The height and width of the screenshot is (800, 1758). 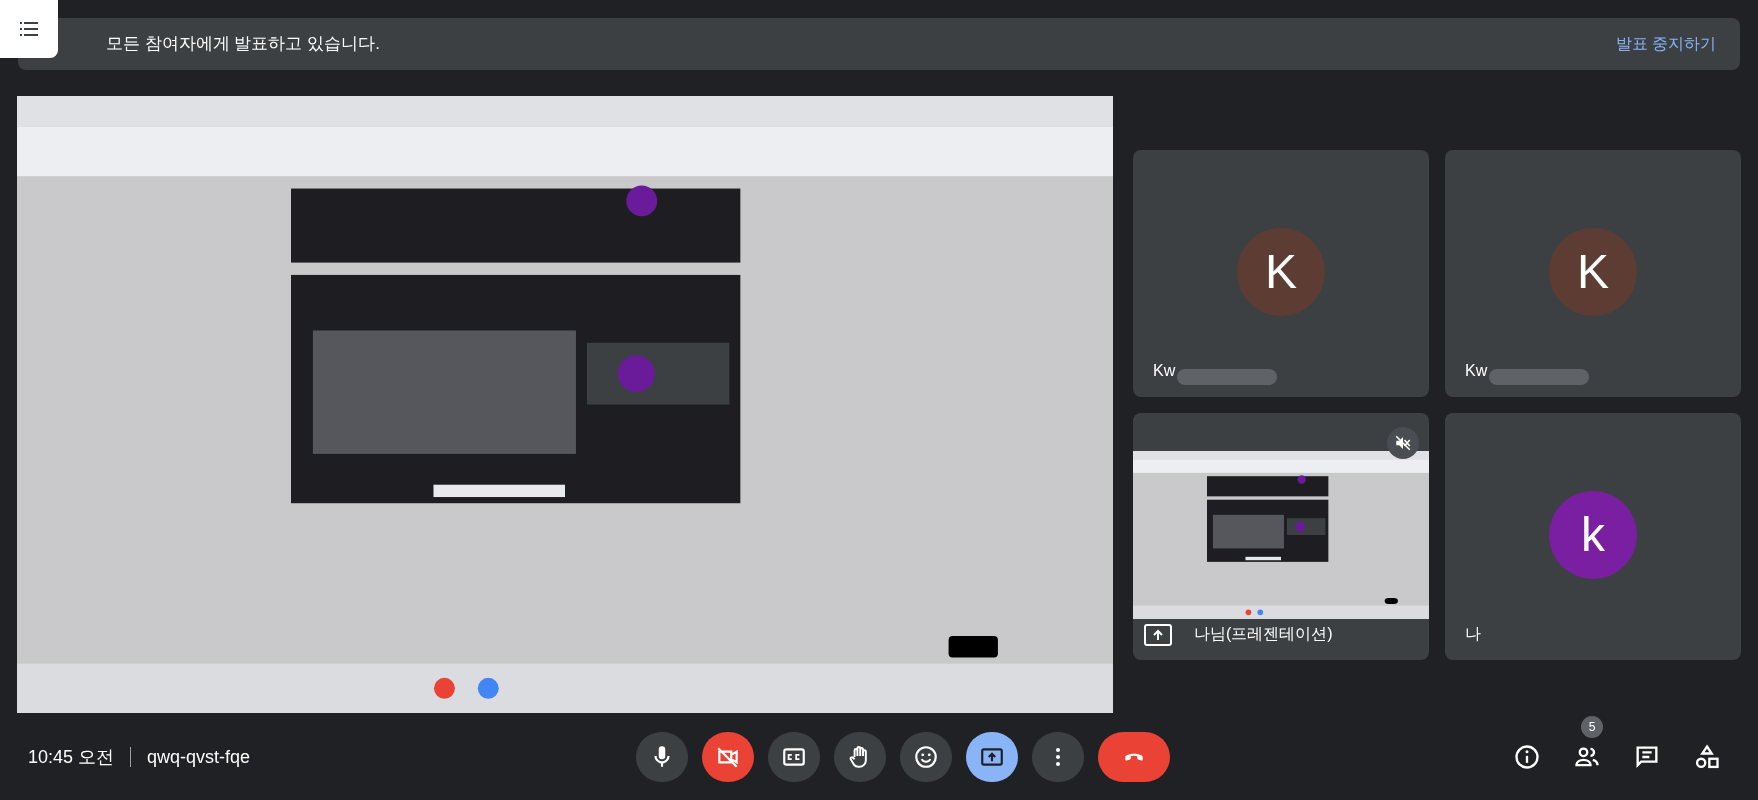 What do you see at coordinates (662, 757) in the screenshot?
I see `mic-button` at bounding box center [662, 757].